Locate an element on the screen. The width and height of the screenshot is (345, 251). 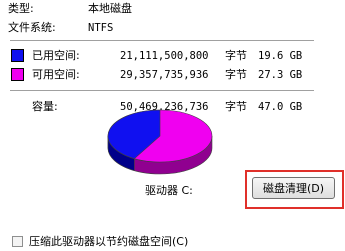
compress-drive-label: 压缩此驱动器以节约磁盘空间(C) is located at coordinates (108, 241).